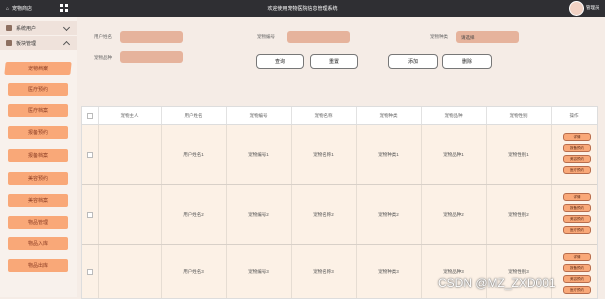  What do you see at coordinates (519, 154) in the screenshot?
I see `sex-cell: 宠物性别1` at bounding box center [519, 154].